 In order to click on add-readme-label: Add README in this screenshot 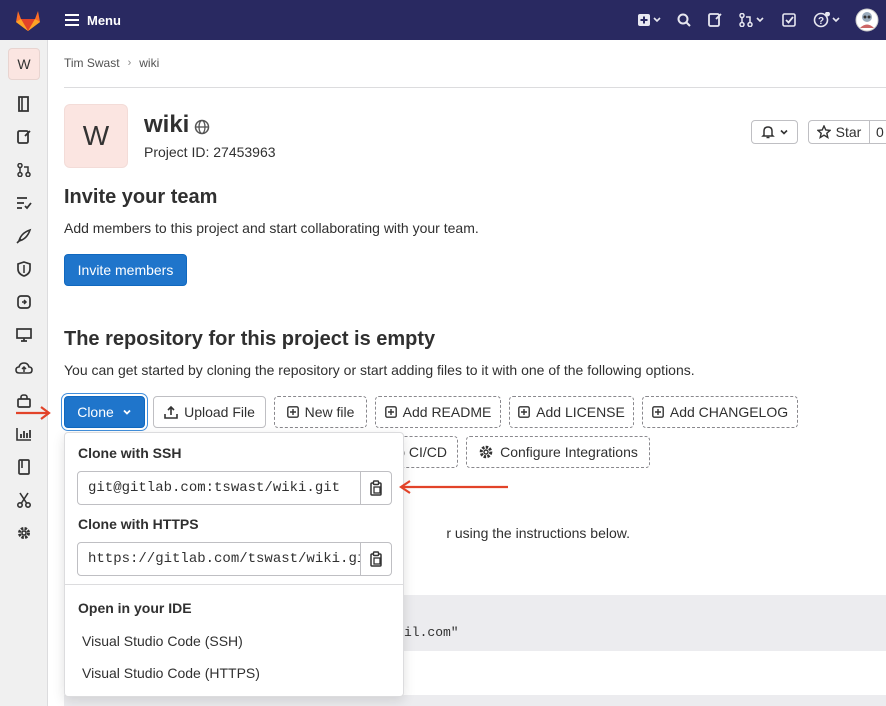, I will do `click(447, 412)`.